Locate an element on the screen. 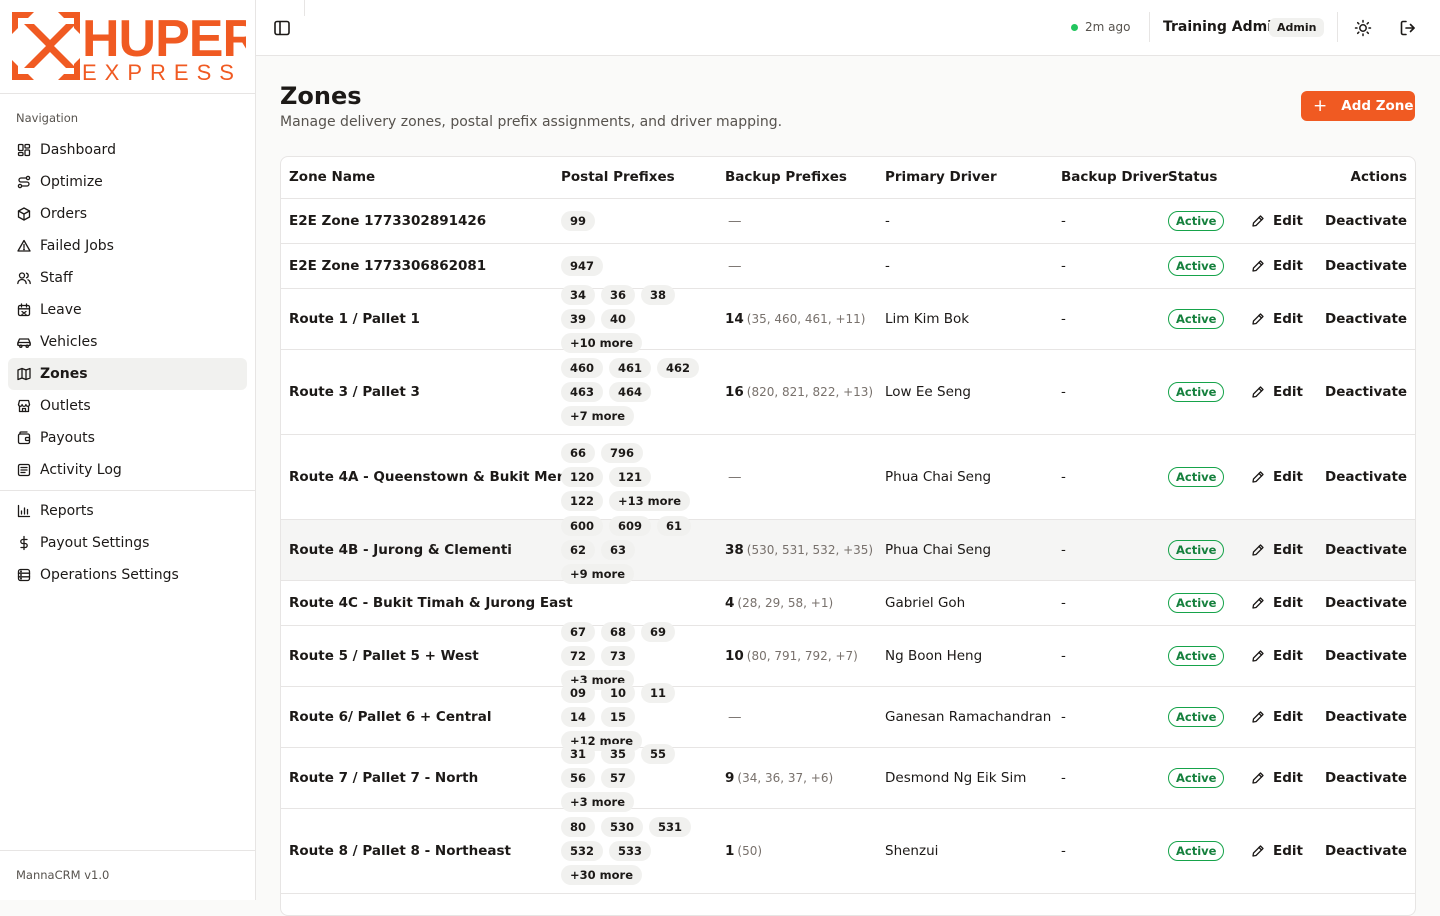 The width and height of the screenshot is (1440, 916). store-icon is located at coordinates (24, 406).